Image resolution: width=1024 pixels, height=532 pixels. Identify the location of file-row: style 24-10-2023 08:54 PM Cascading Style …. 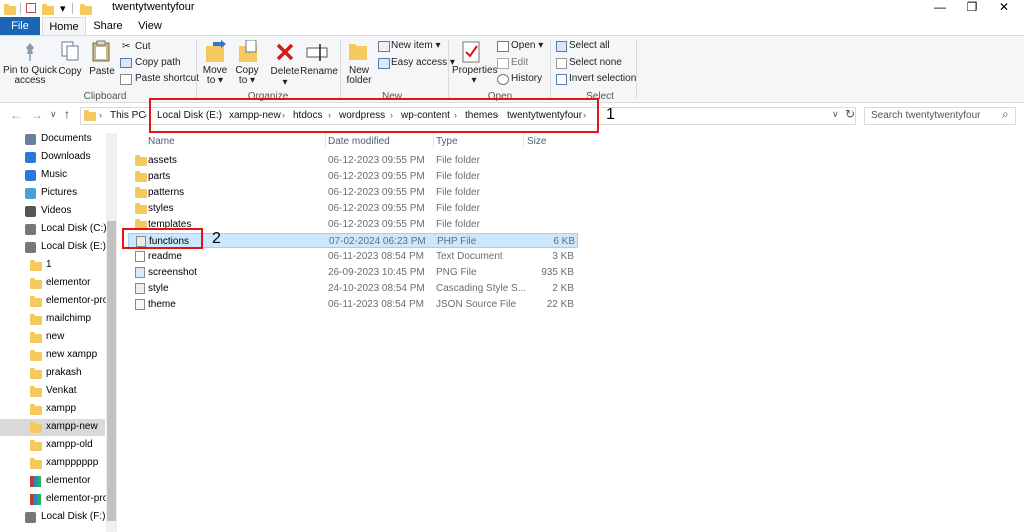
(353, 288).